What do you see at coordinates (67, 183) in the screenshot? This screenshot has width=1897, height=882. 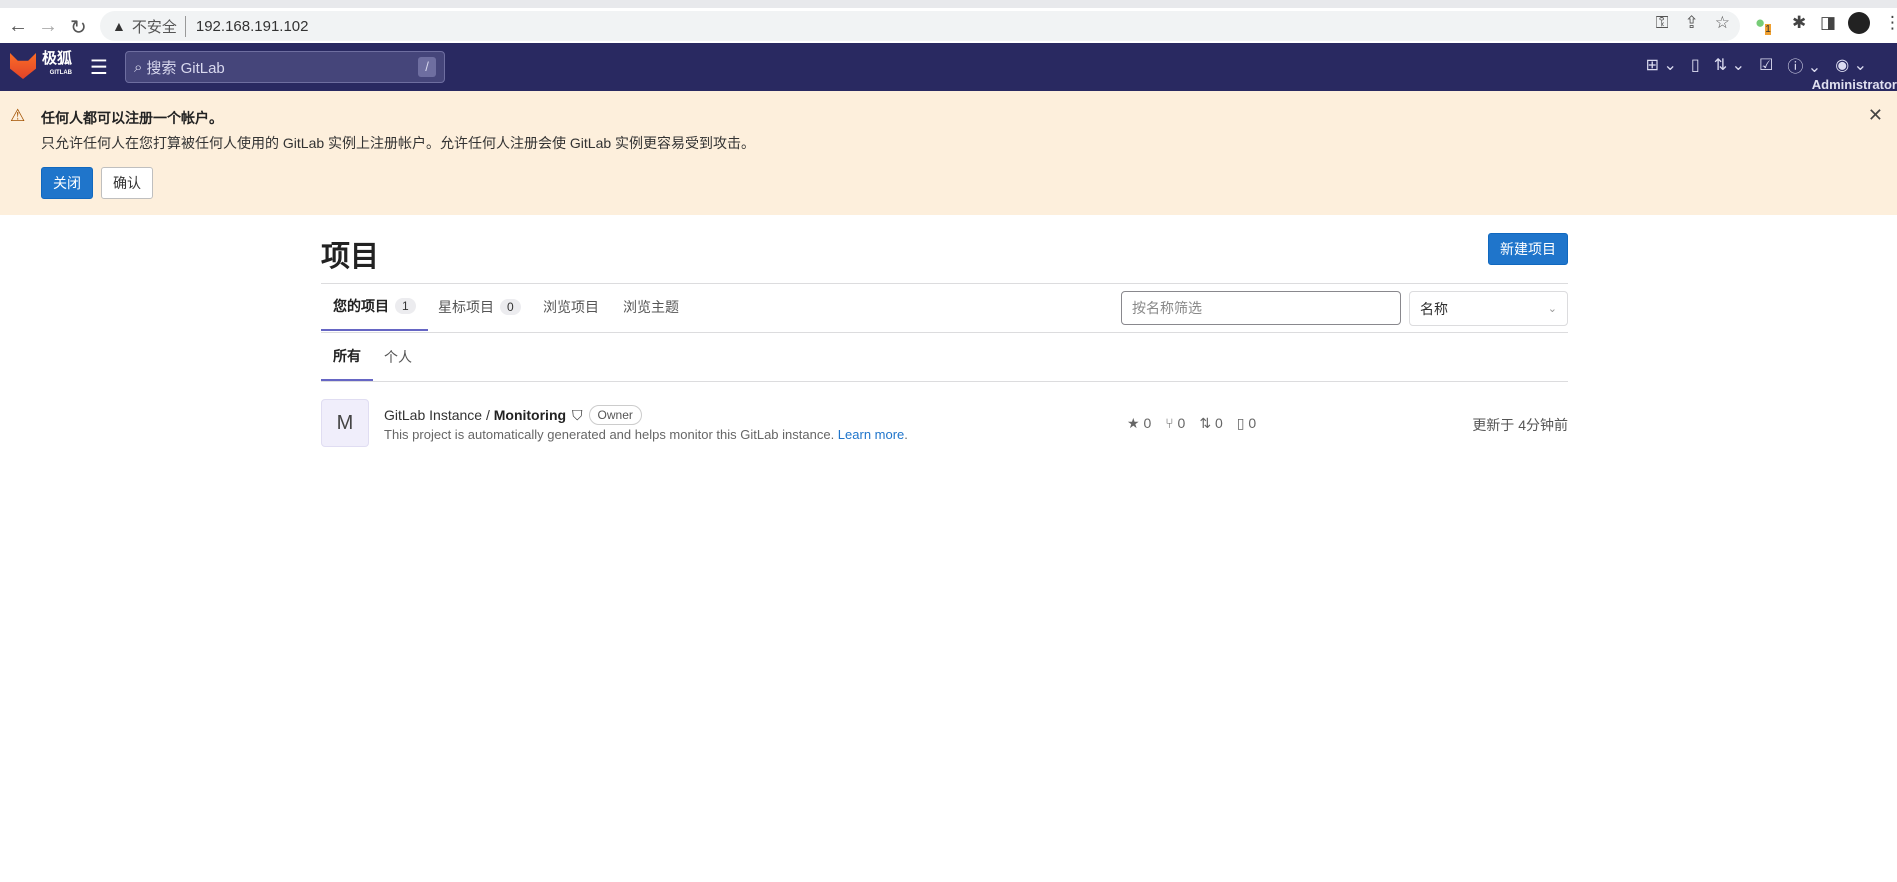 I see `close-button: 关闭` at bounding box center [67, 183].